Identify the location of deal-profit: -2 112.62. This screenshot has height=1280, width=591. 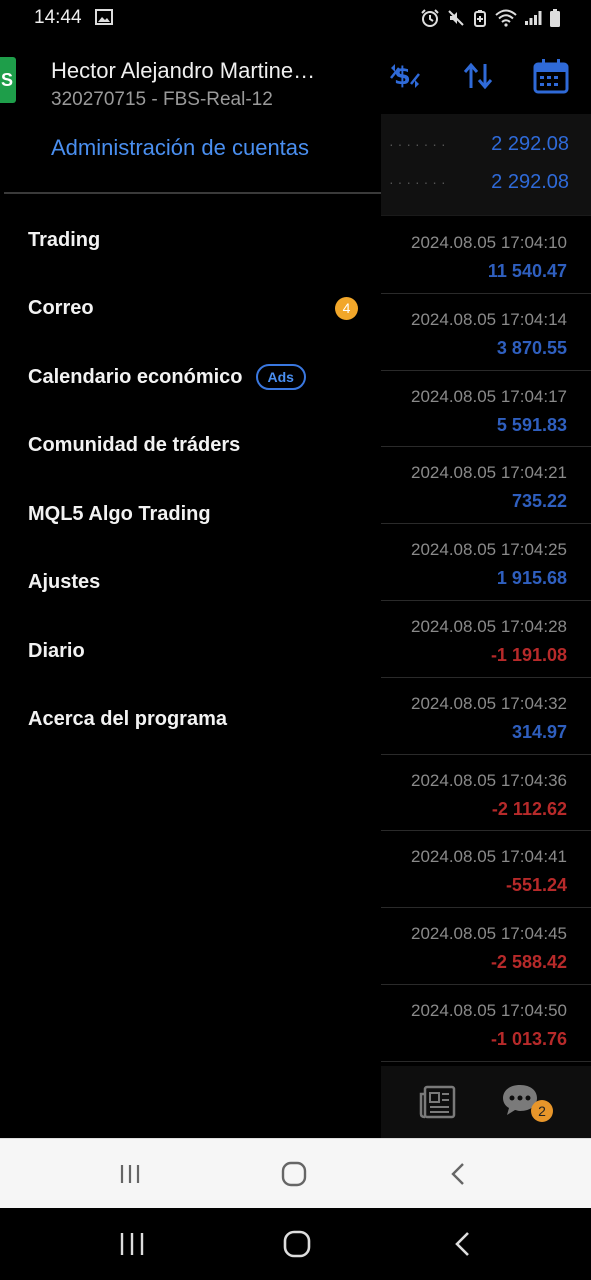
(529, 808).